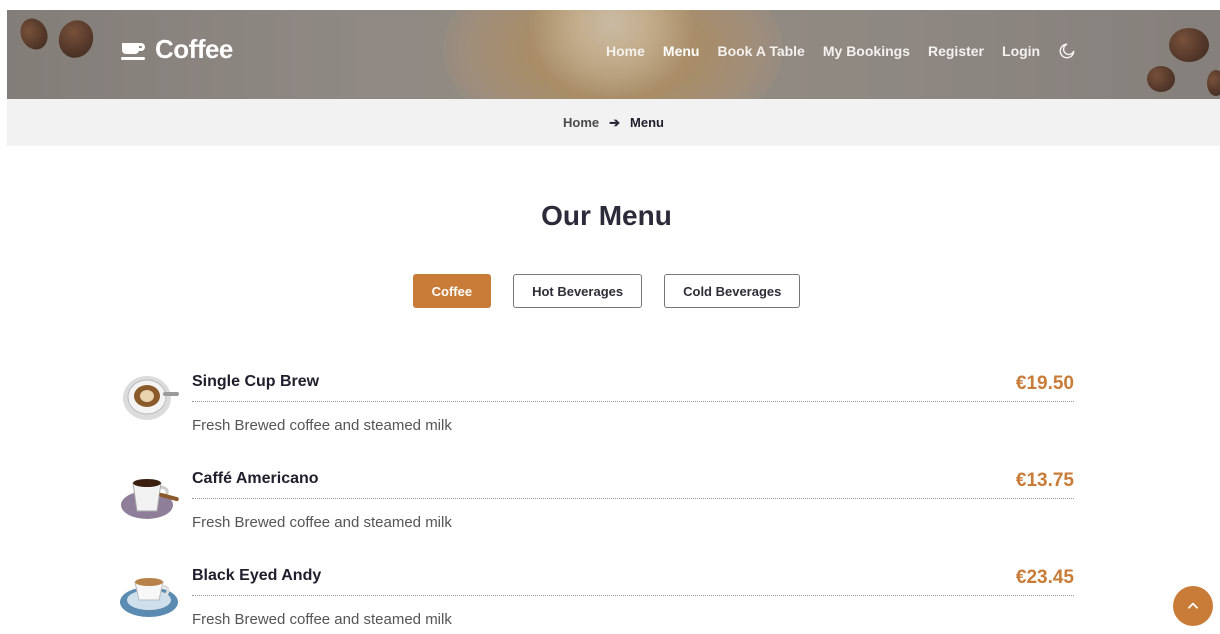 The height and width of the screenshot is (634, 1220). What do you see at coordinates (255, 478) in the screenshot?
I see `menu-item-name: Caffé Americano` at bounding box center [255, 478].